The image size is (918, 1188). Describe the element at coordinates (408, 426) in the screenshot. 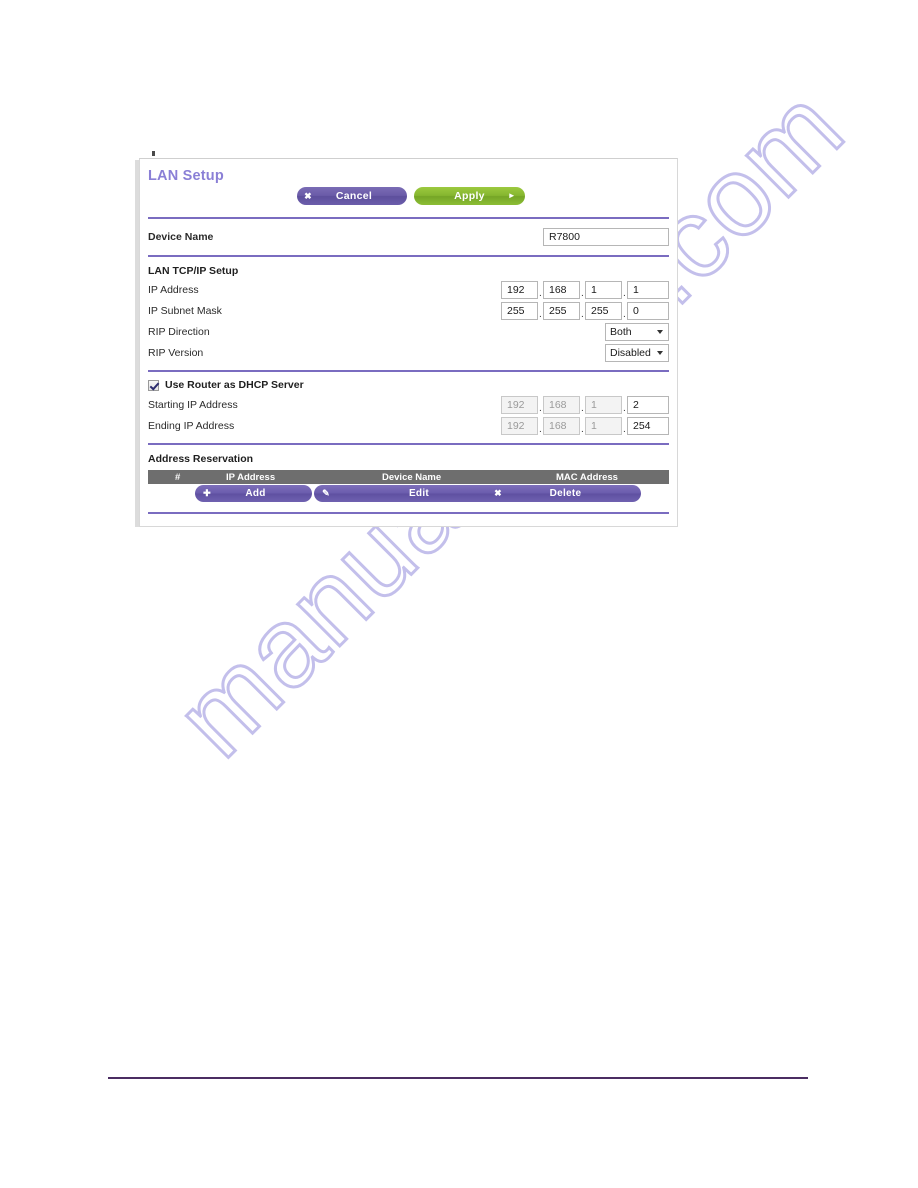

I see `ending-ip-row: Ending IP Address . . .` at that location.